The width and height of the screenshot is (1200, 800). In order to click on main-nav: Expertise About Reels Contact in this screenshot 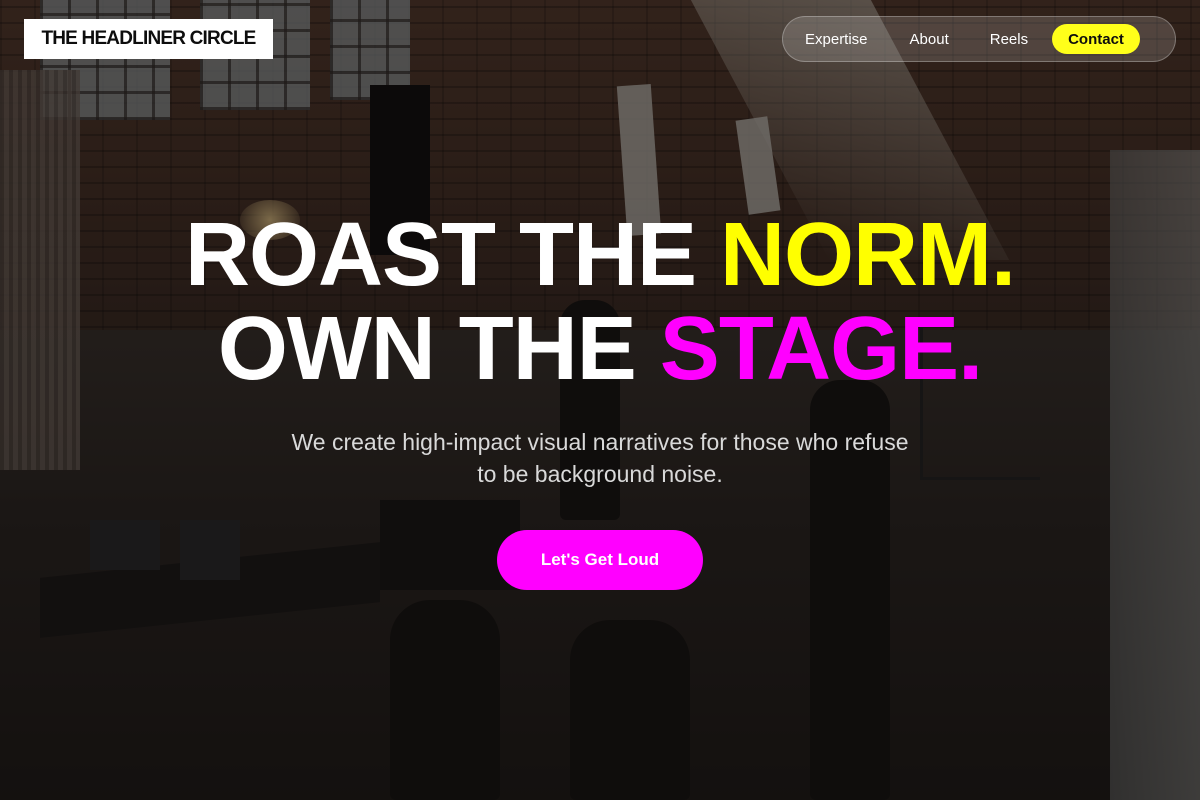, I will do `click(979, 39)`.